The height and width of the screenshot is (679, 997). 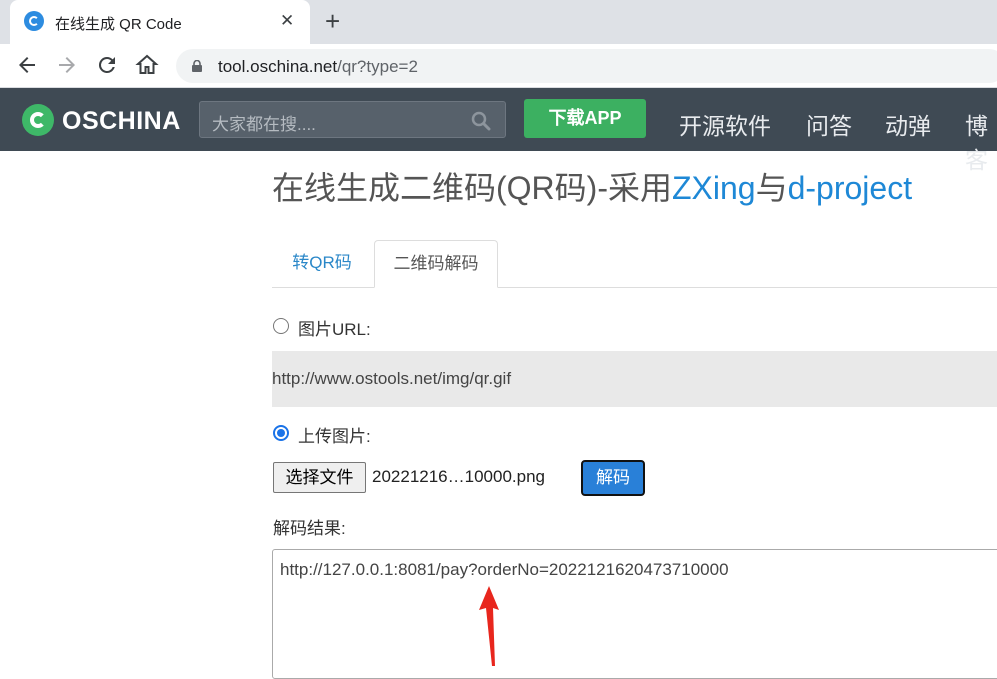 What do you see at coordinates (322, 264) in the screenshot?
I see `tab-generate-qr: 转QR码` at bounding box center [322, 264].